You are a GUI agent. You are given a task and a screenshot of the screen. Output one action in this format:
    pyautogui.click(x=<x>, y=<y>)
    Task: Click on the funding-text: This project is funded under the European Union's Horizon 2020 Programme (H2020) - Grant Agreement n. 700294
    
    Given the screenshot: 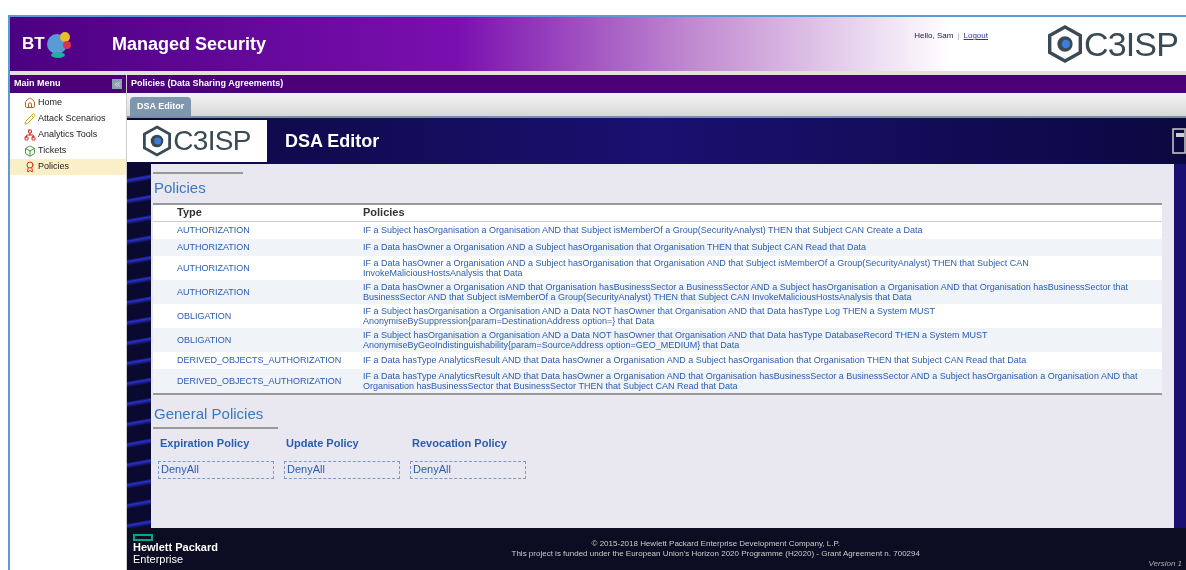 What is the action you would take?
    pyautogui.click(x=715, y=554)
    